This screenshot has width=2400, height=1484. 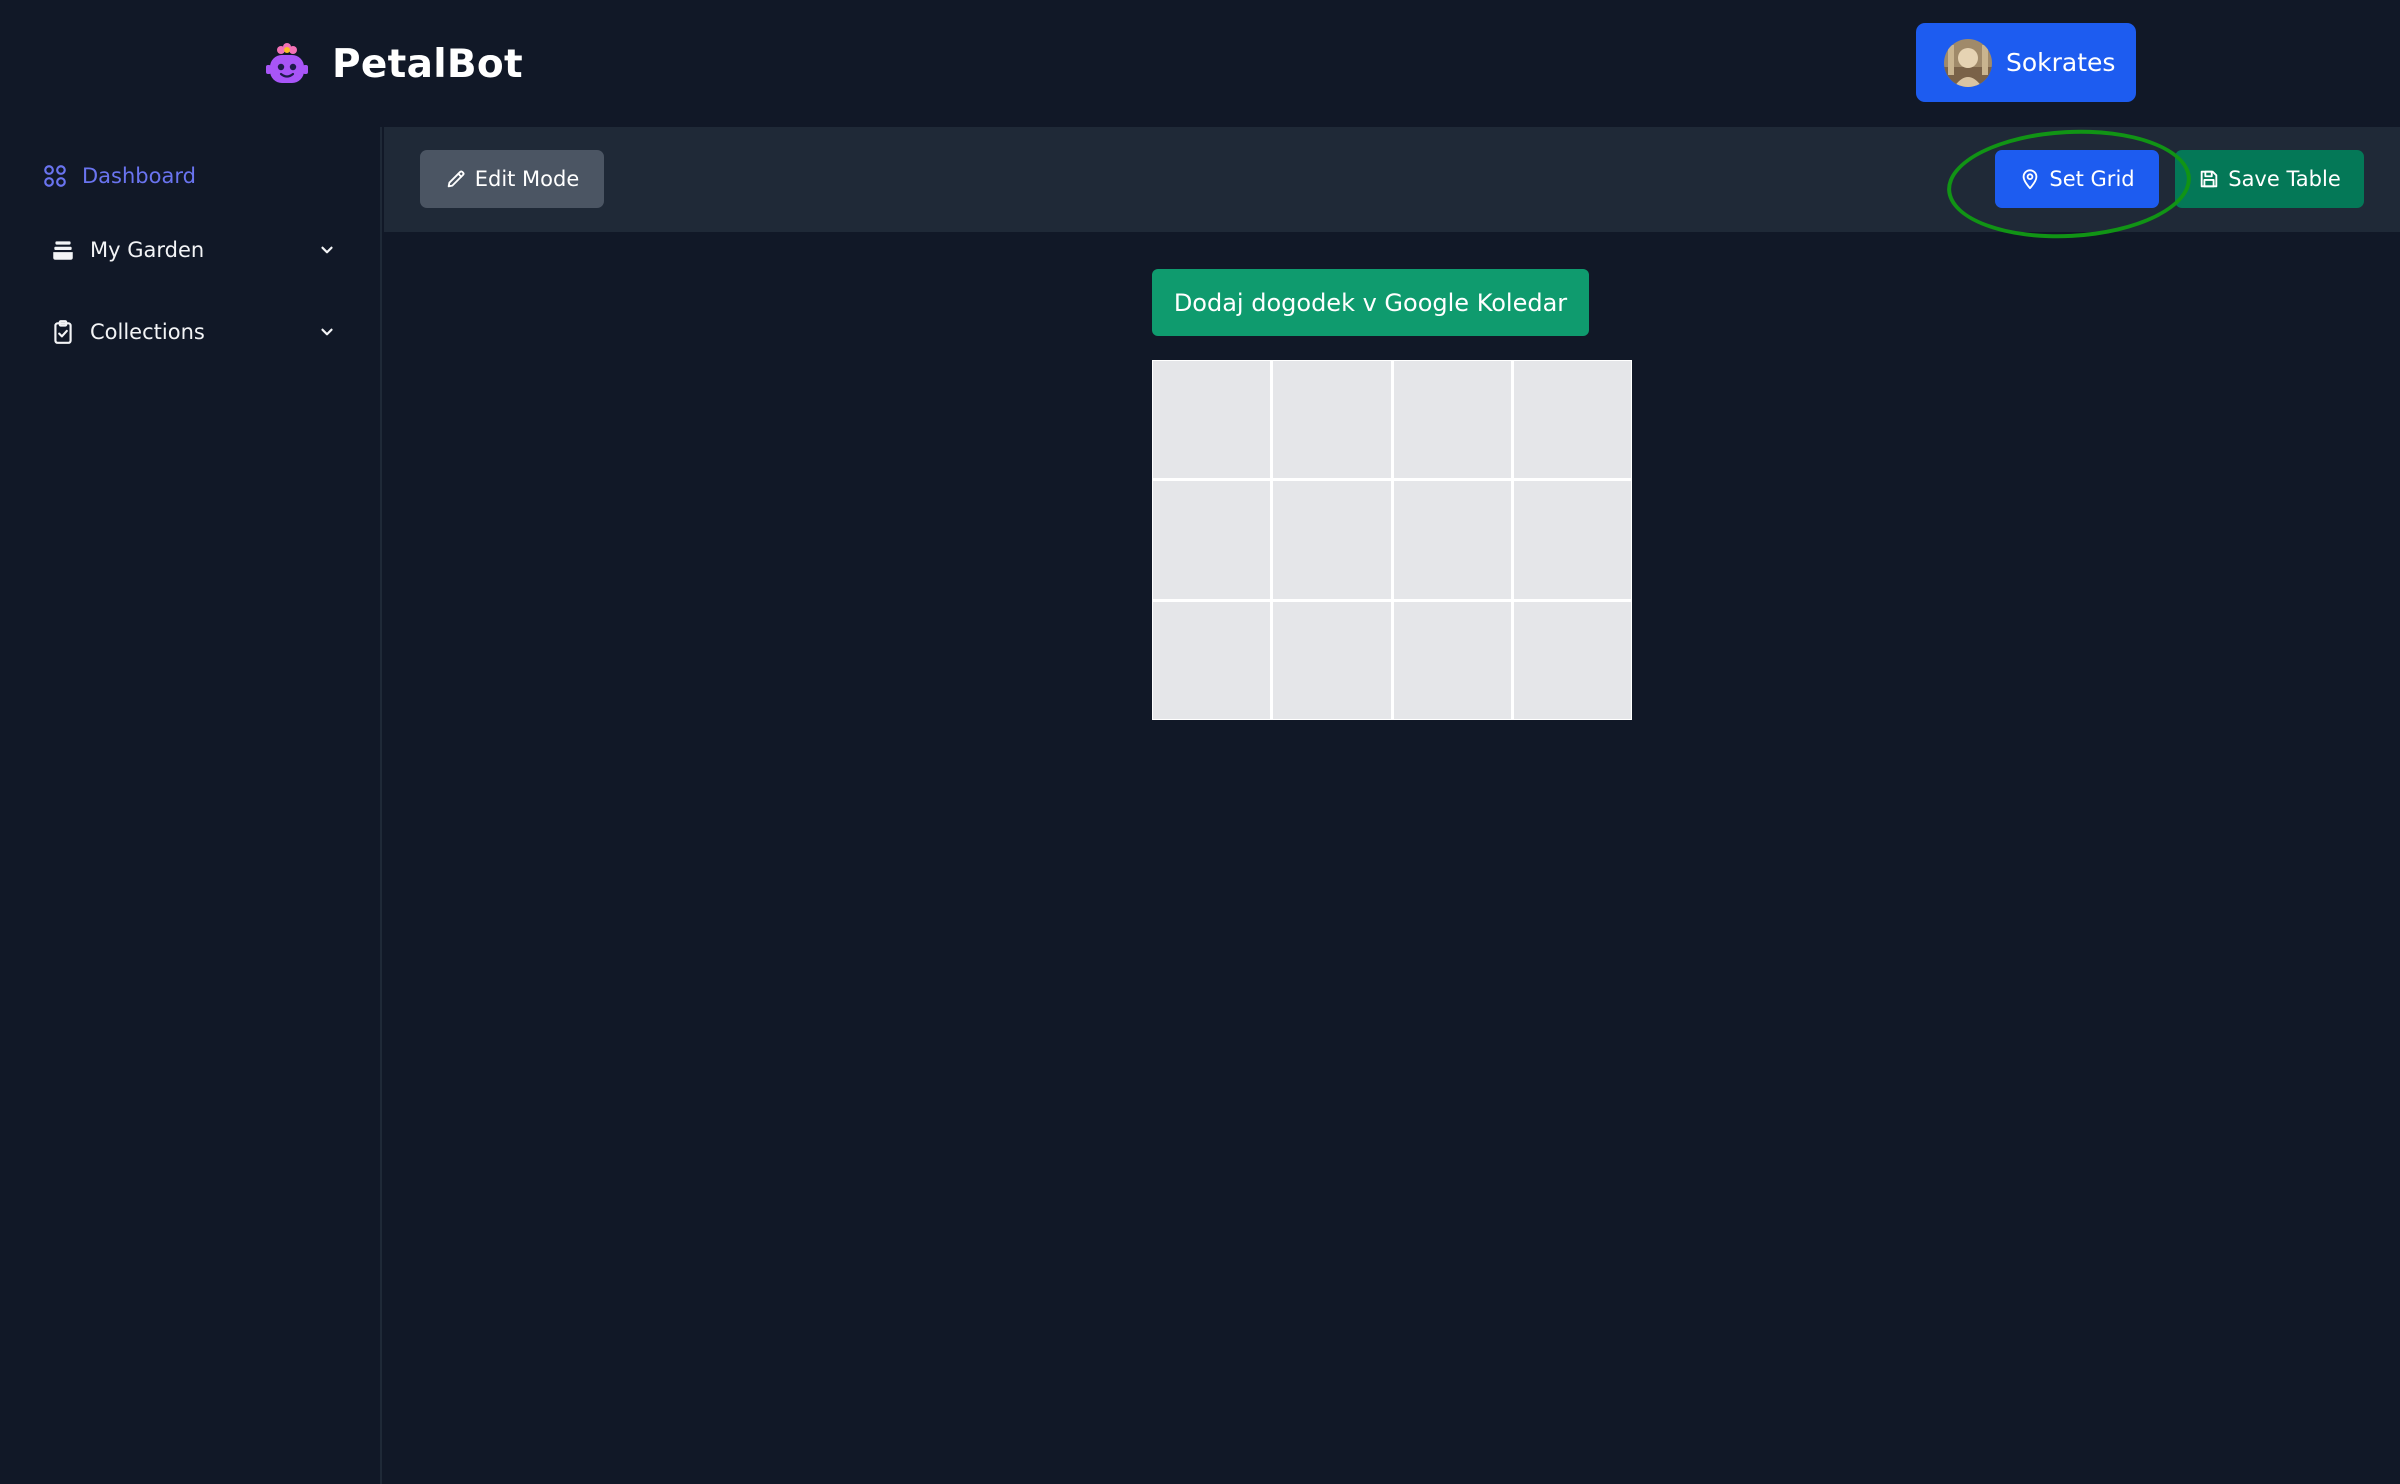 I want to click on toolbar: Edit Mode Set Grid Save Table, so click(x=1392, y=179).